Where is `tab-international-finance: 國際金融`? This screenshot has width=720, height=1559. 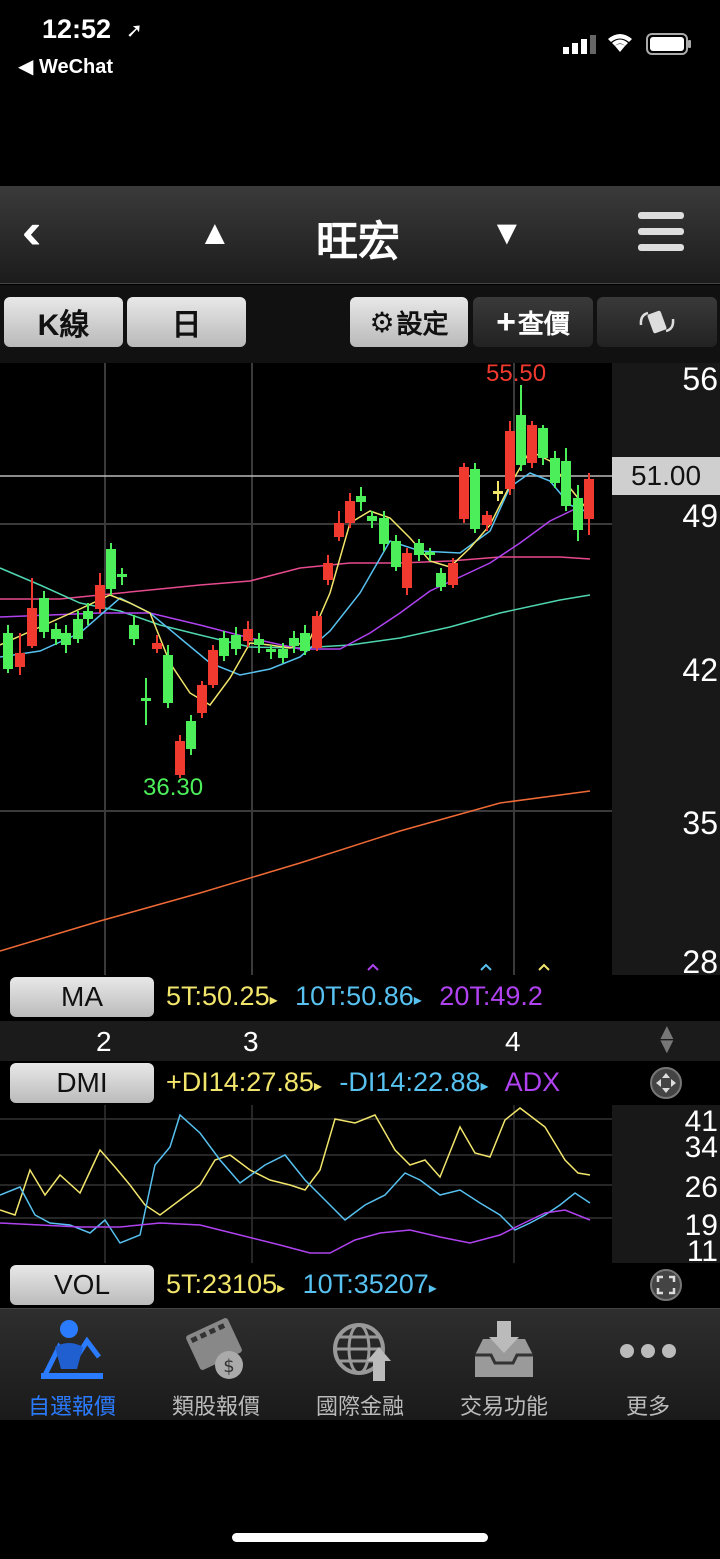 tab-international-finance: 國際金融 is located at coordinates (360, 1365).